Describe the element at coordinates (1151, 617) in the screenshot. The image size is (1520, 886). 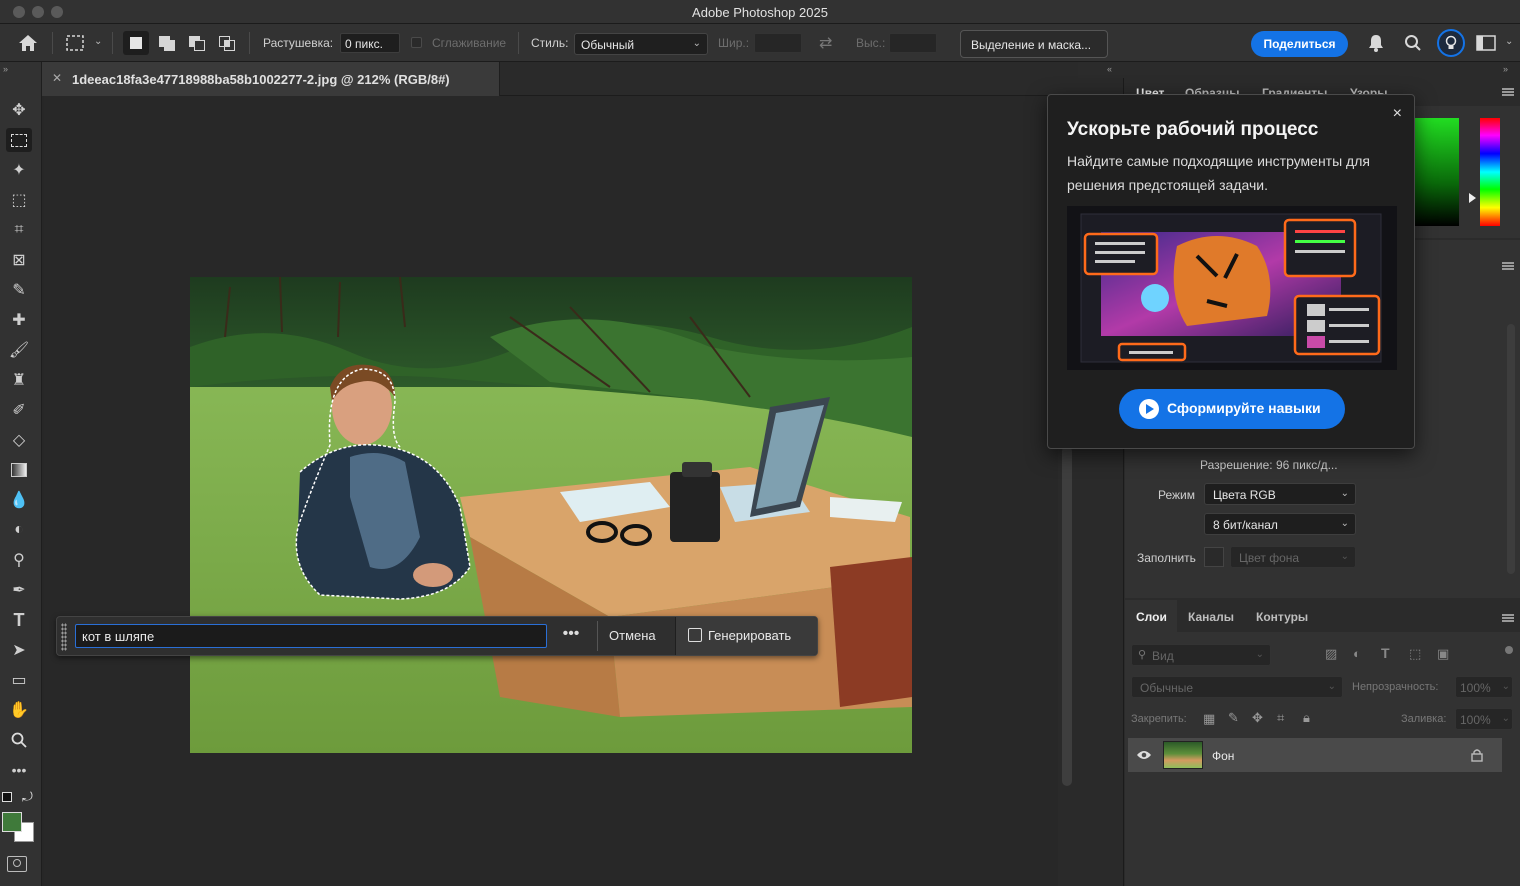
I see `tab-layers: Слои` at that location.